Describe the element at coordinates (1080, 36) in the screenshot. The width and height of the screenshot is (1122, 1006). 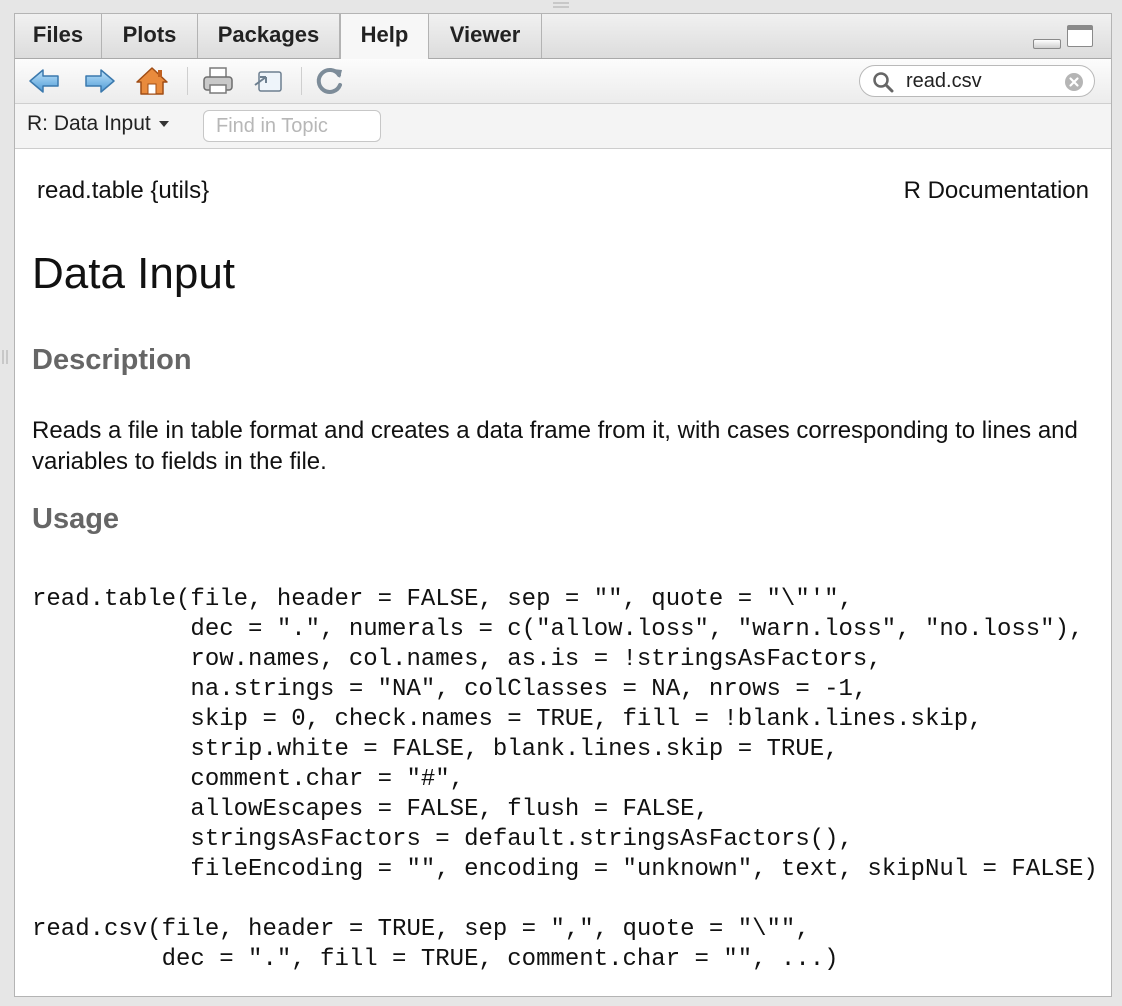
I see `maximize-pane-button` at that location.